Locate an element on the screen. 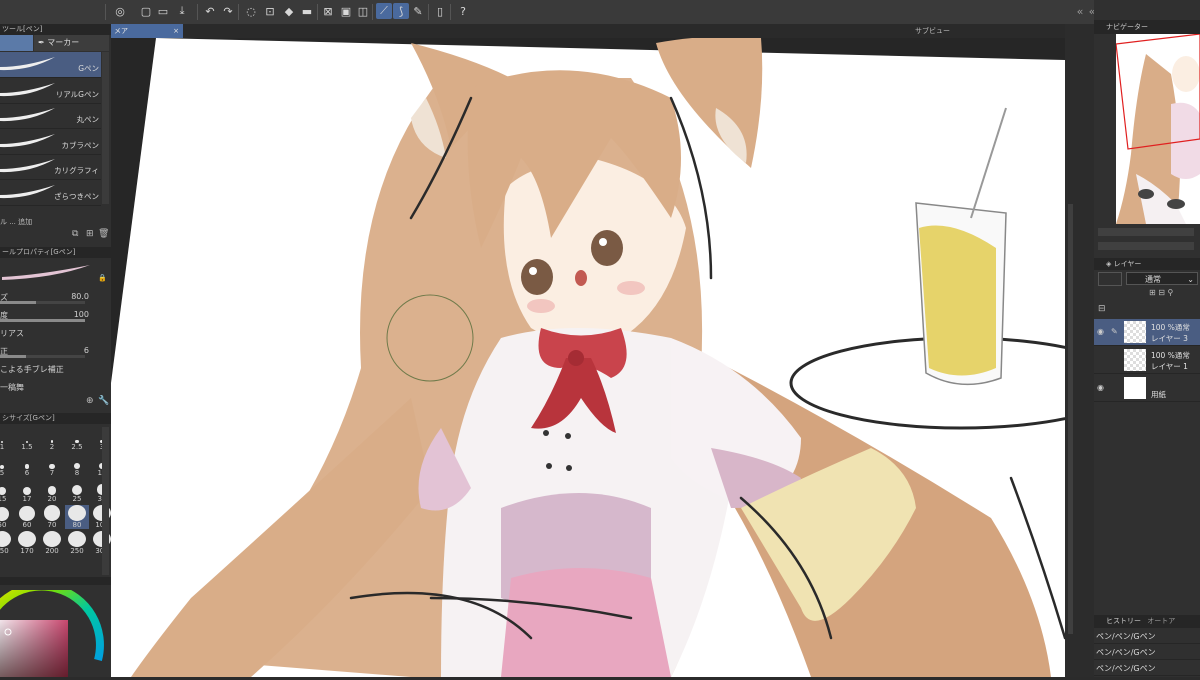 Image resolution: width=1200 pixels, height=680 pixels. history-tab: ヒストリー オートア is located at coordinates (1147, 621).